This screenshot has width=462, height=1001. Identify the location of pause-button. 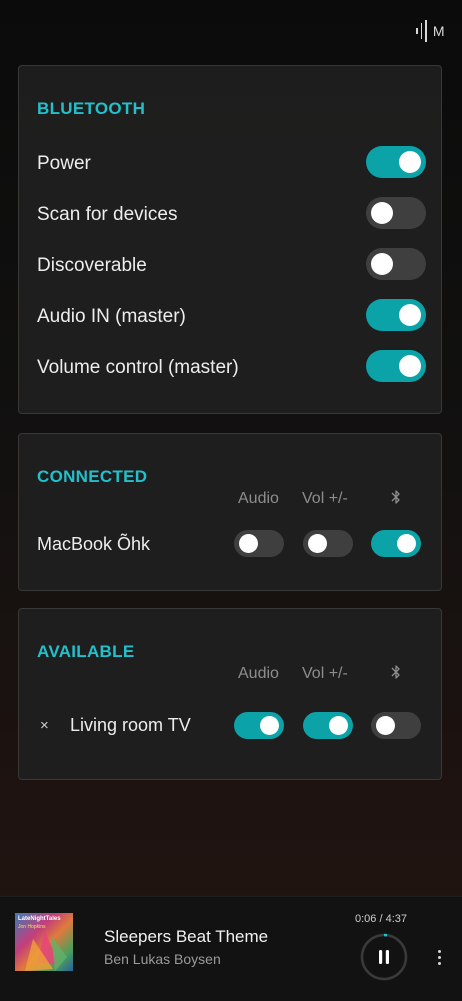
(384, 957).